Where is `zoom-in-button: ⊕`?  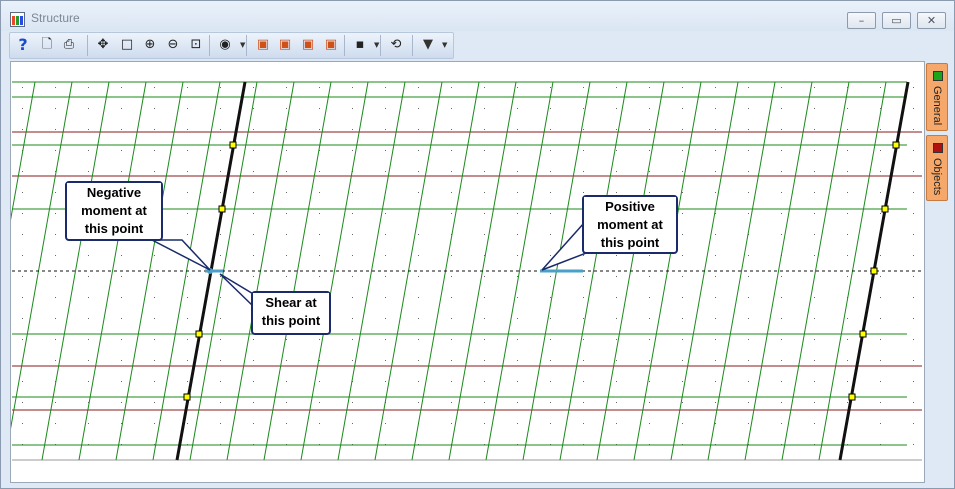
zoom-in-button: ⊕ is located at coordinates (150, 45).